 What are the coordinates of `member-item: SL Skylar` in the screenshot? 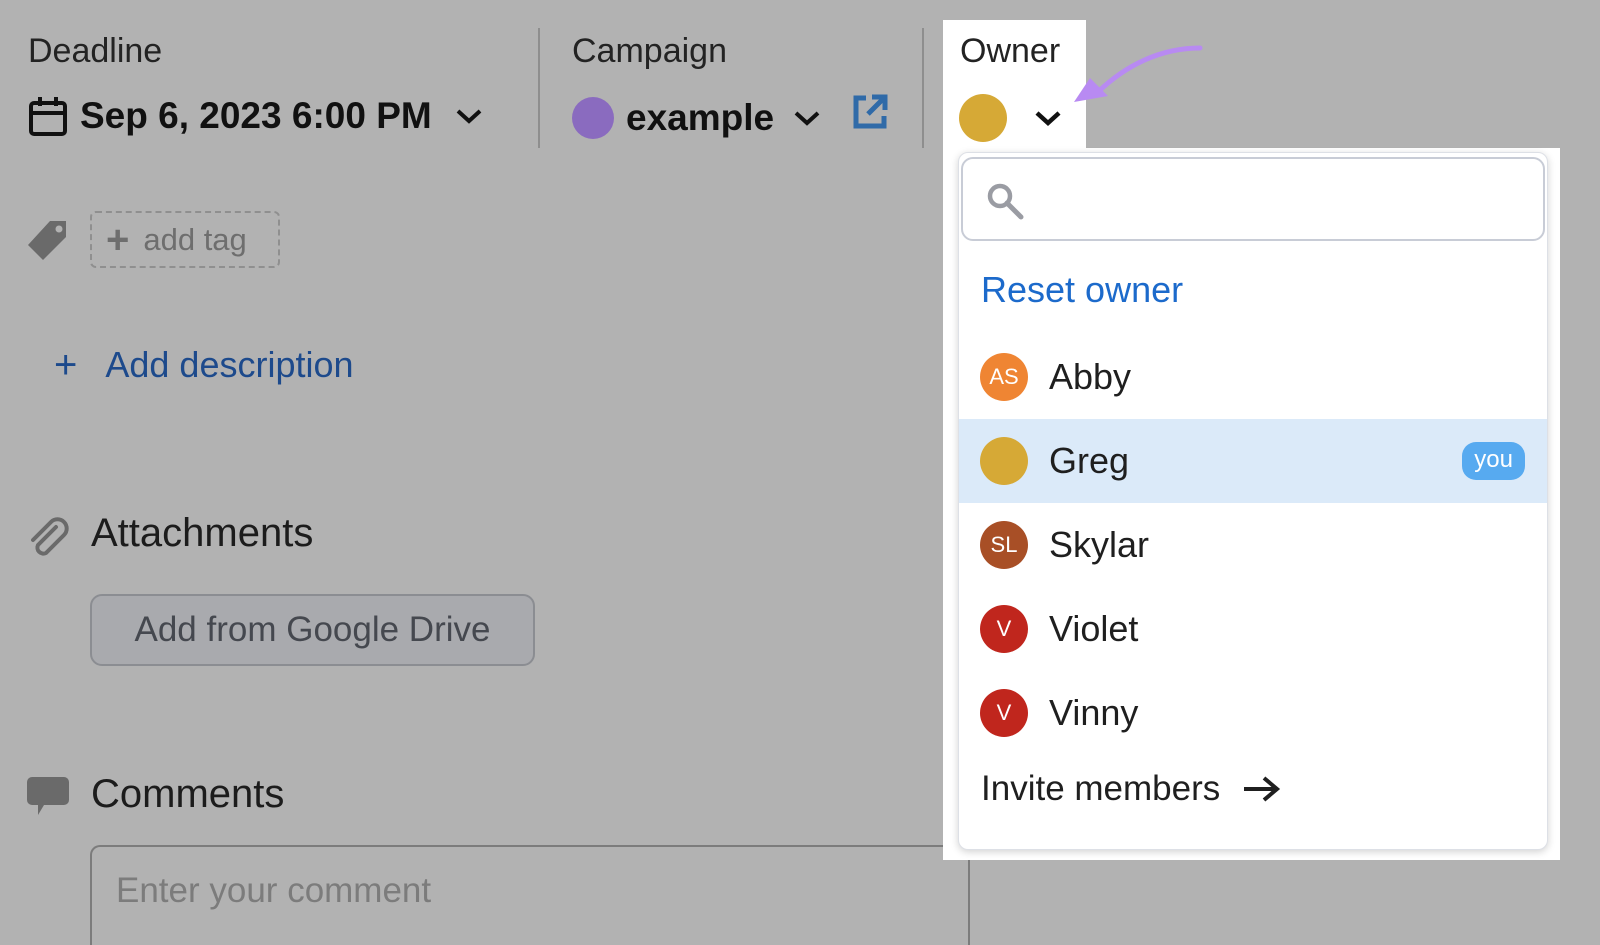 It's located at (1253, 545).